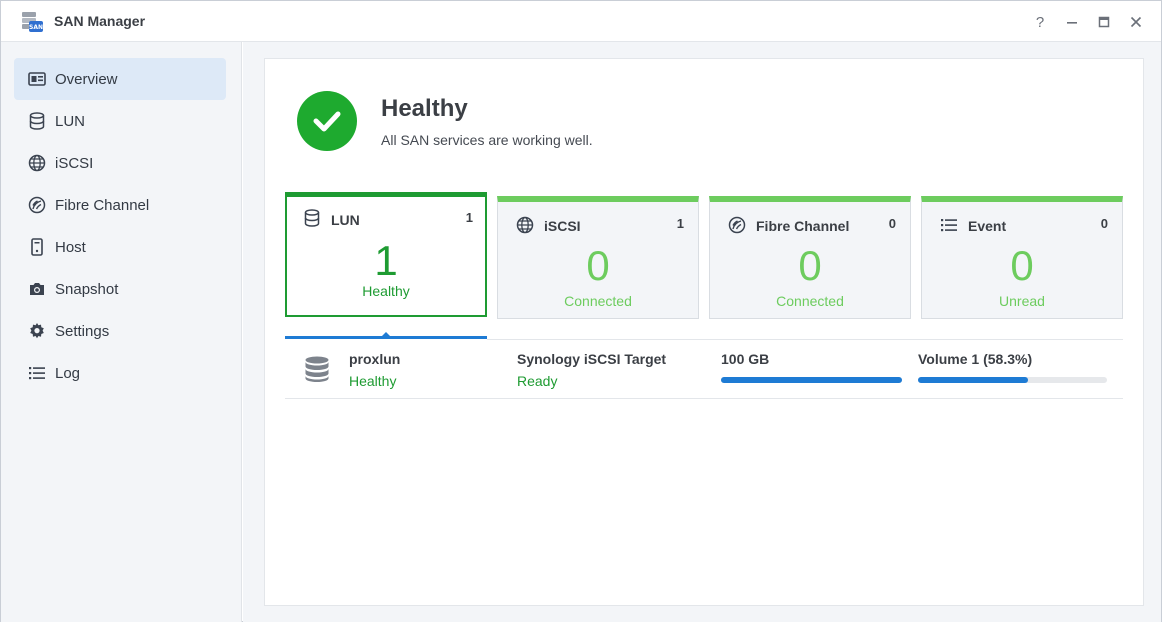 The width and height of the screenshot is (1162, 622). Describe the element at coordinates (386, 337) in the screenshot. I see `selection-indicator-bar` at that location.